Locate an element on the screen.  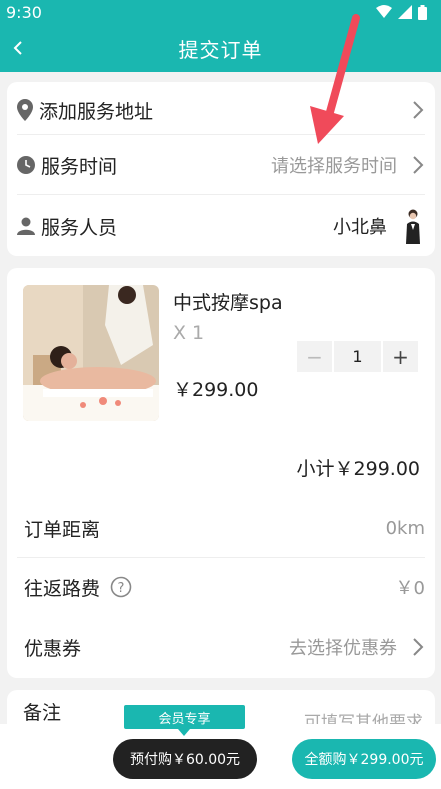
service-time-placeholder: 请选择服务时间 is located at coordinates (334, 166).